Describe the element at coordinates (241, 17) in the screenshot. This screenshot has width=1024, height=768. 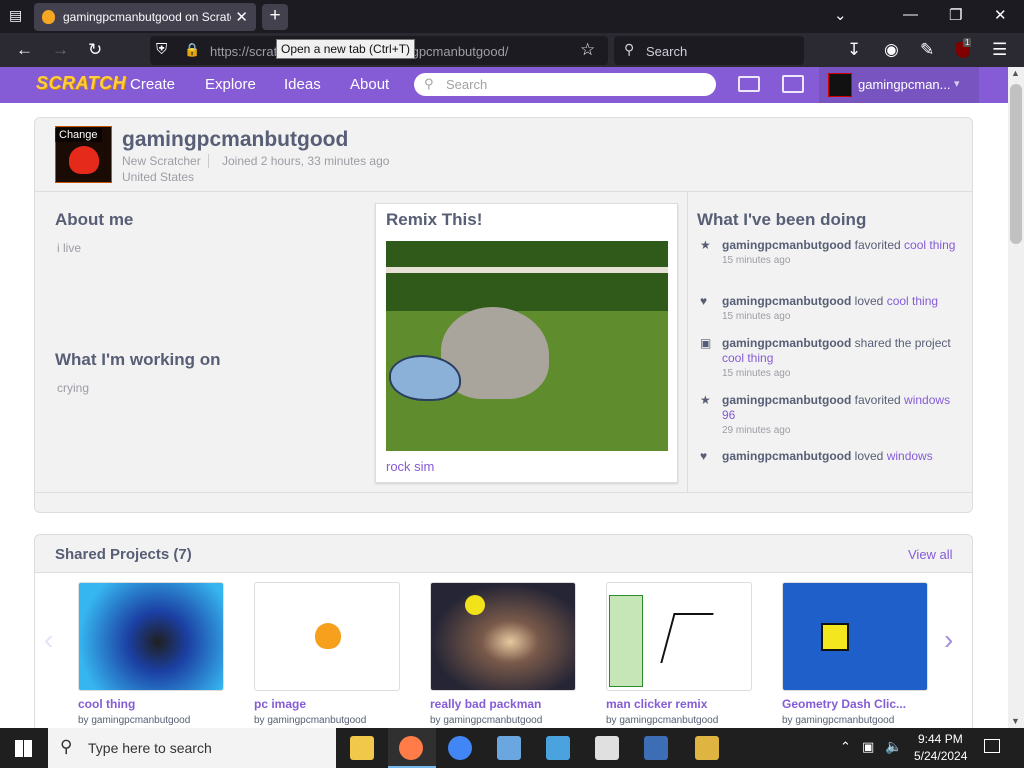
I see `tab-close-icon: ✕` at that location.